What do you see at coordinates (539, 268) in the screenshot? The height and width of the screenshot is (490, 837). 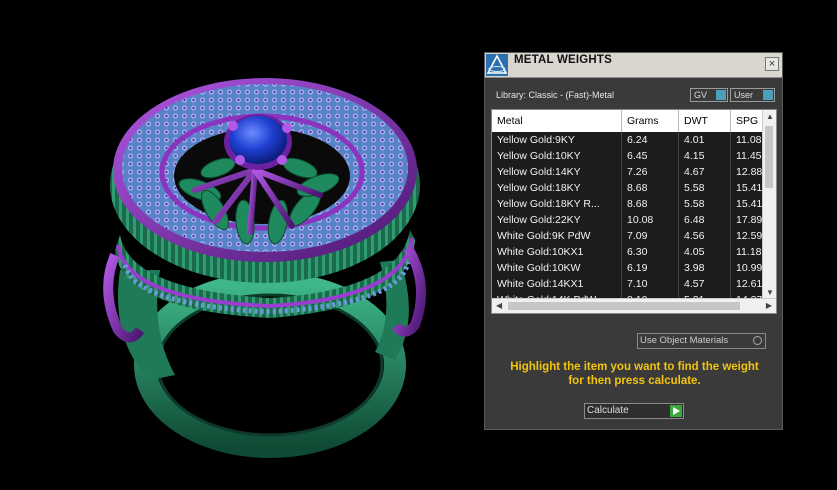 I see `table-cell: White Gold:10KW` at bounding box center [539, 268].